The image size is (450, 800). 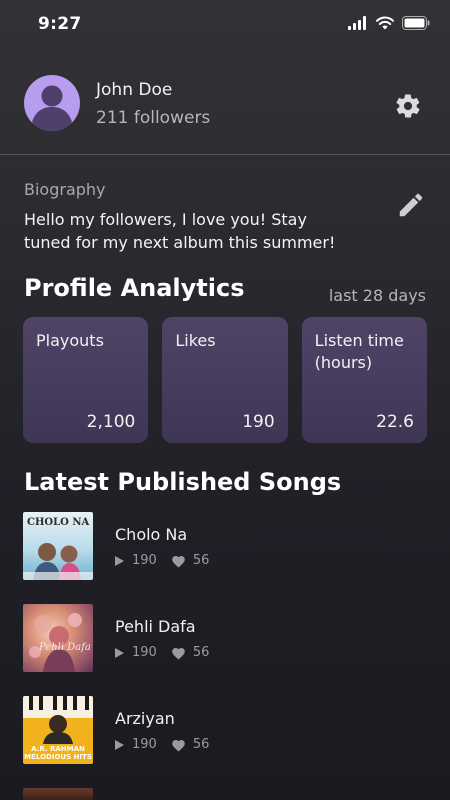 What do you see at coordinates (134, 90) in the screenshot?
I see `profile-name: John Doe` at bounding box center [134, 90].